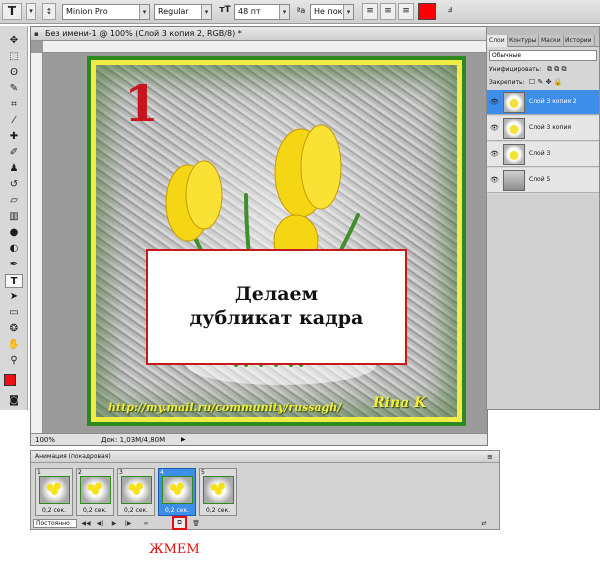  What do you see at coordinates (523, 41) in the screenshot?
I see `tab-paths: Контуры` at bounding box center [523, 41].